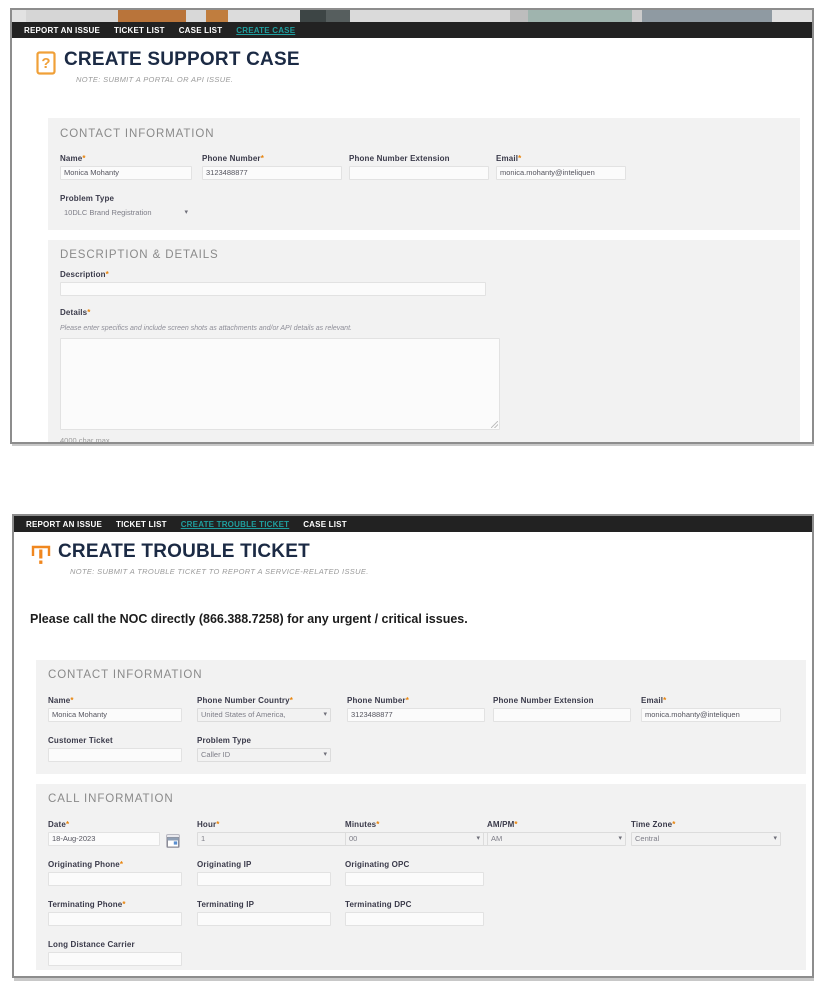 The image size is (829, 999). I want to click on field-label-phone-extension-ticket: Phone Number Extension, so click(543, 700).